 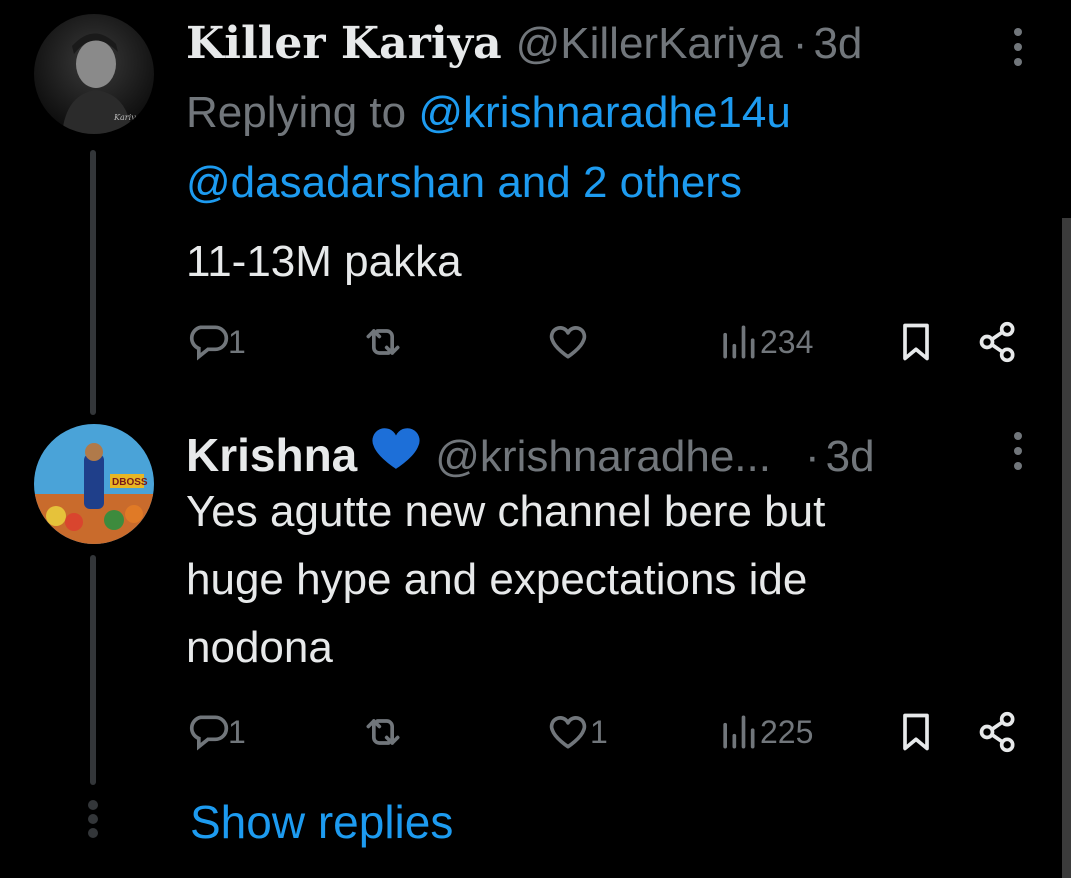 I want to click on tweet1-header: Killer Kariya @KillerKariya · 3d, so click(x=524, y=43).